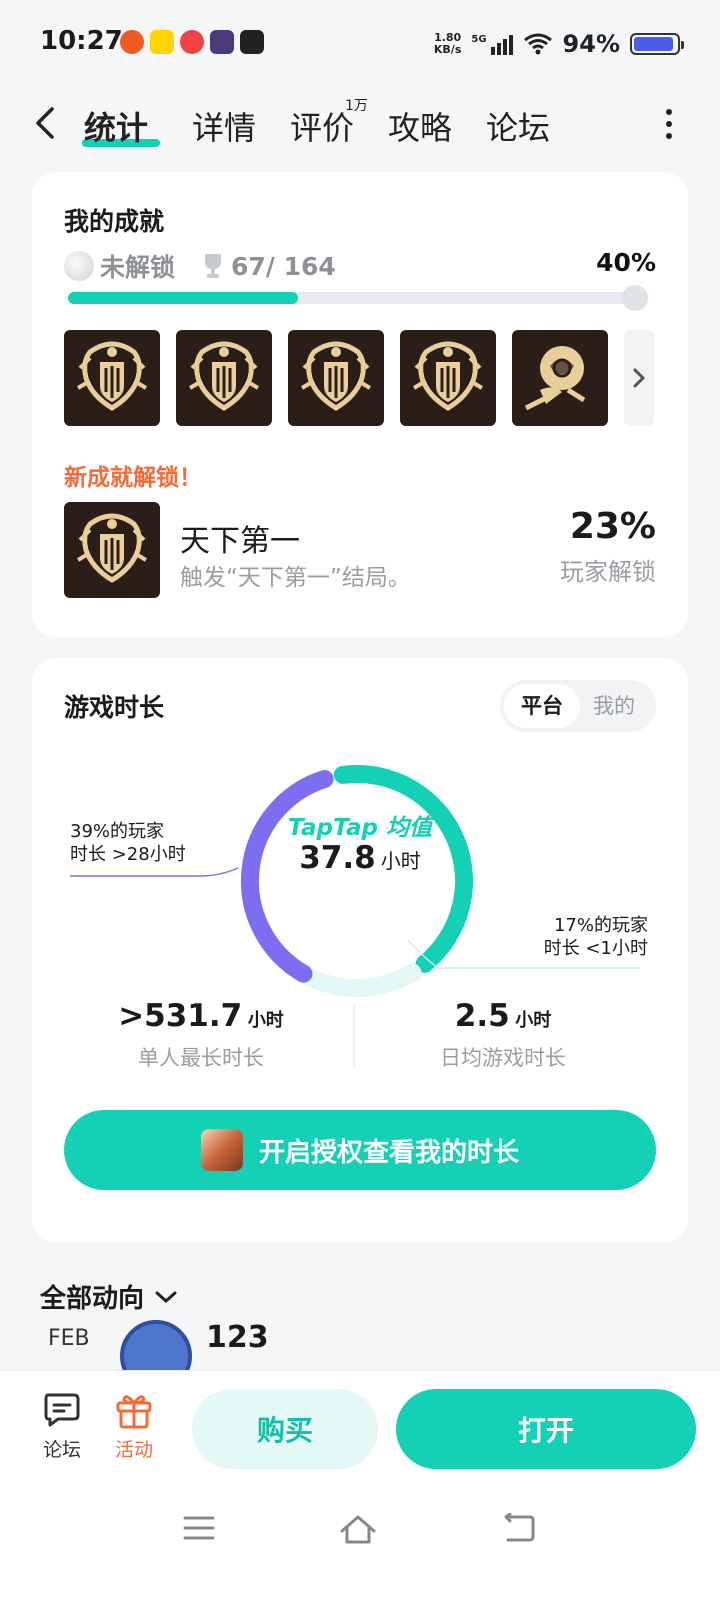  I want to click on note-over-28h-line1: 39%的玩家, so click(117, 831).